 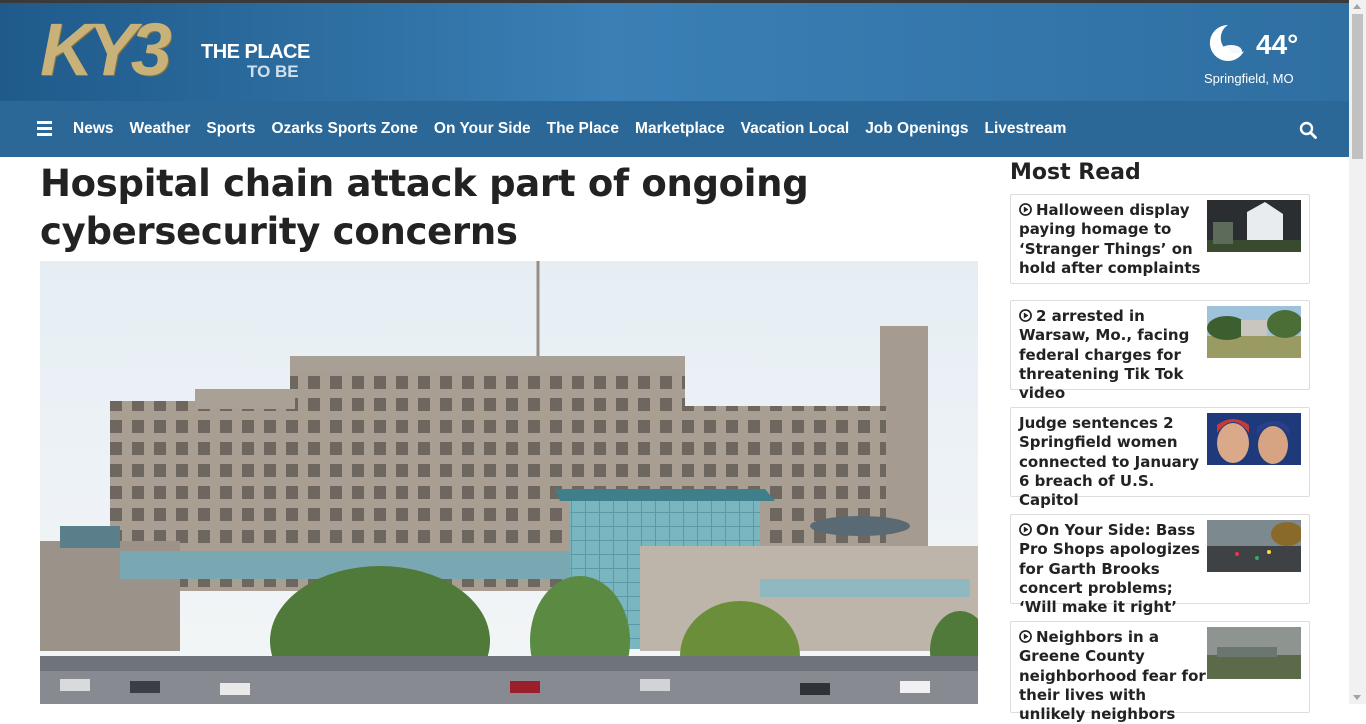 I want to click on scrollbar-thumb, so click(x=1357, y=86).